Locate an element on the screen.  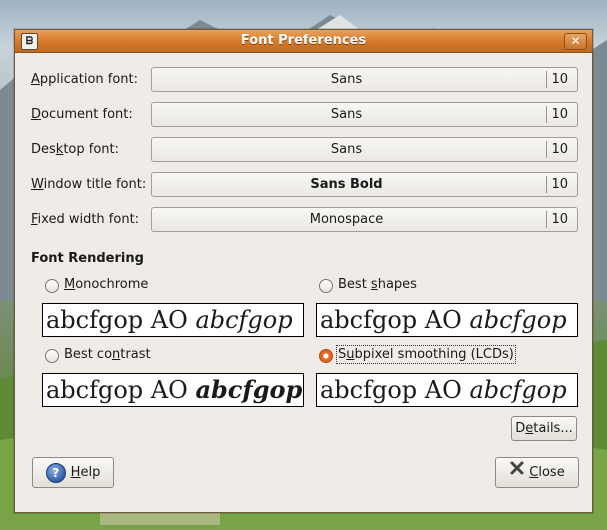
font-name: Monospace is located at coordinates (346, 219).